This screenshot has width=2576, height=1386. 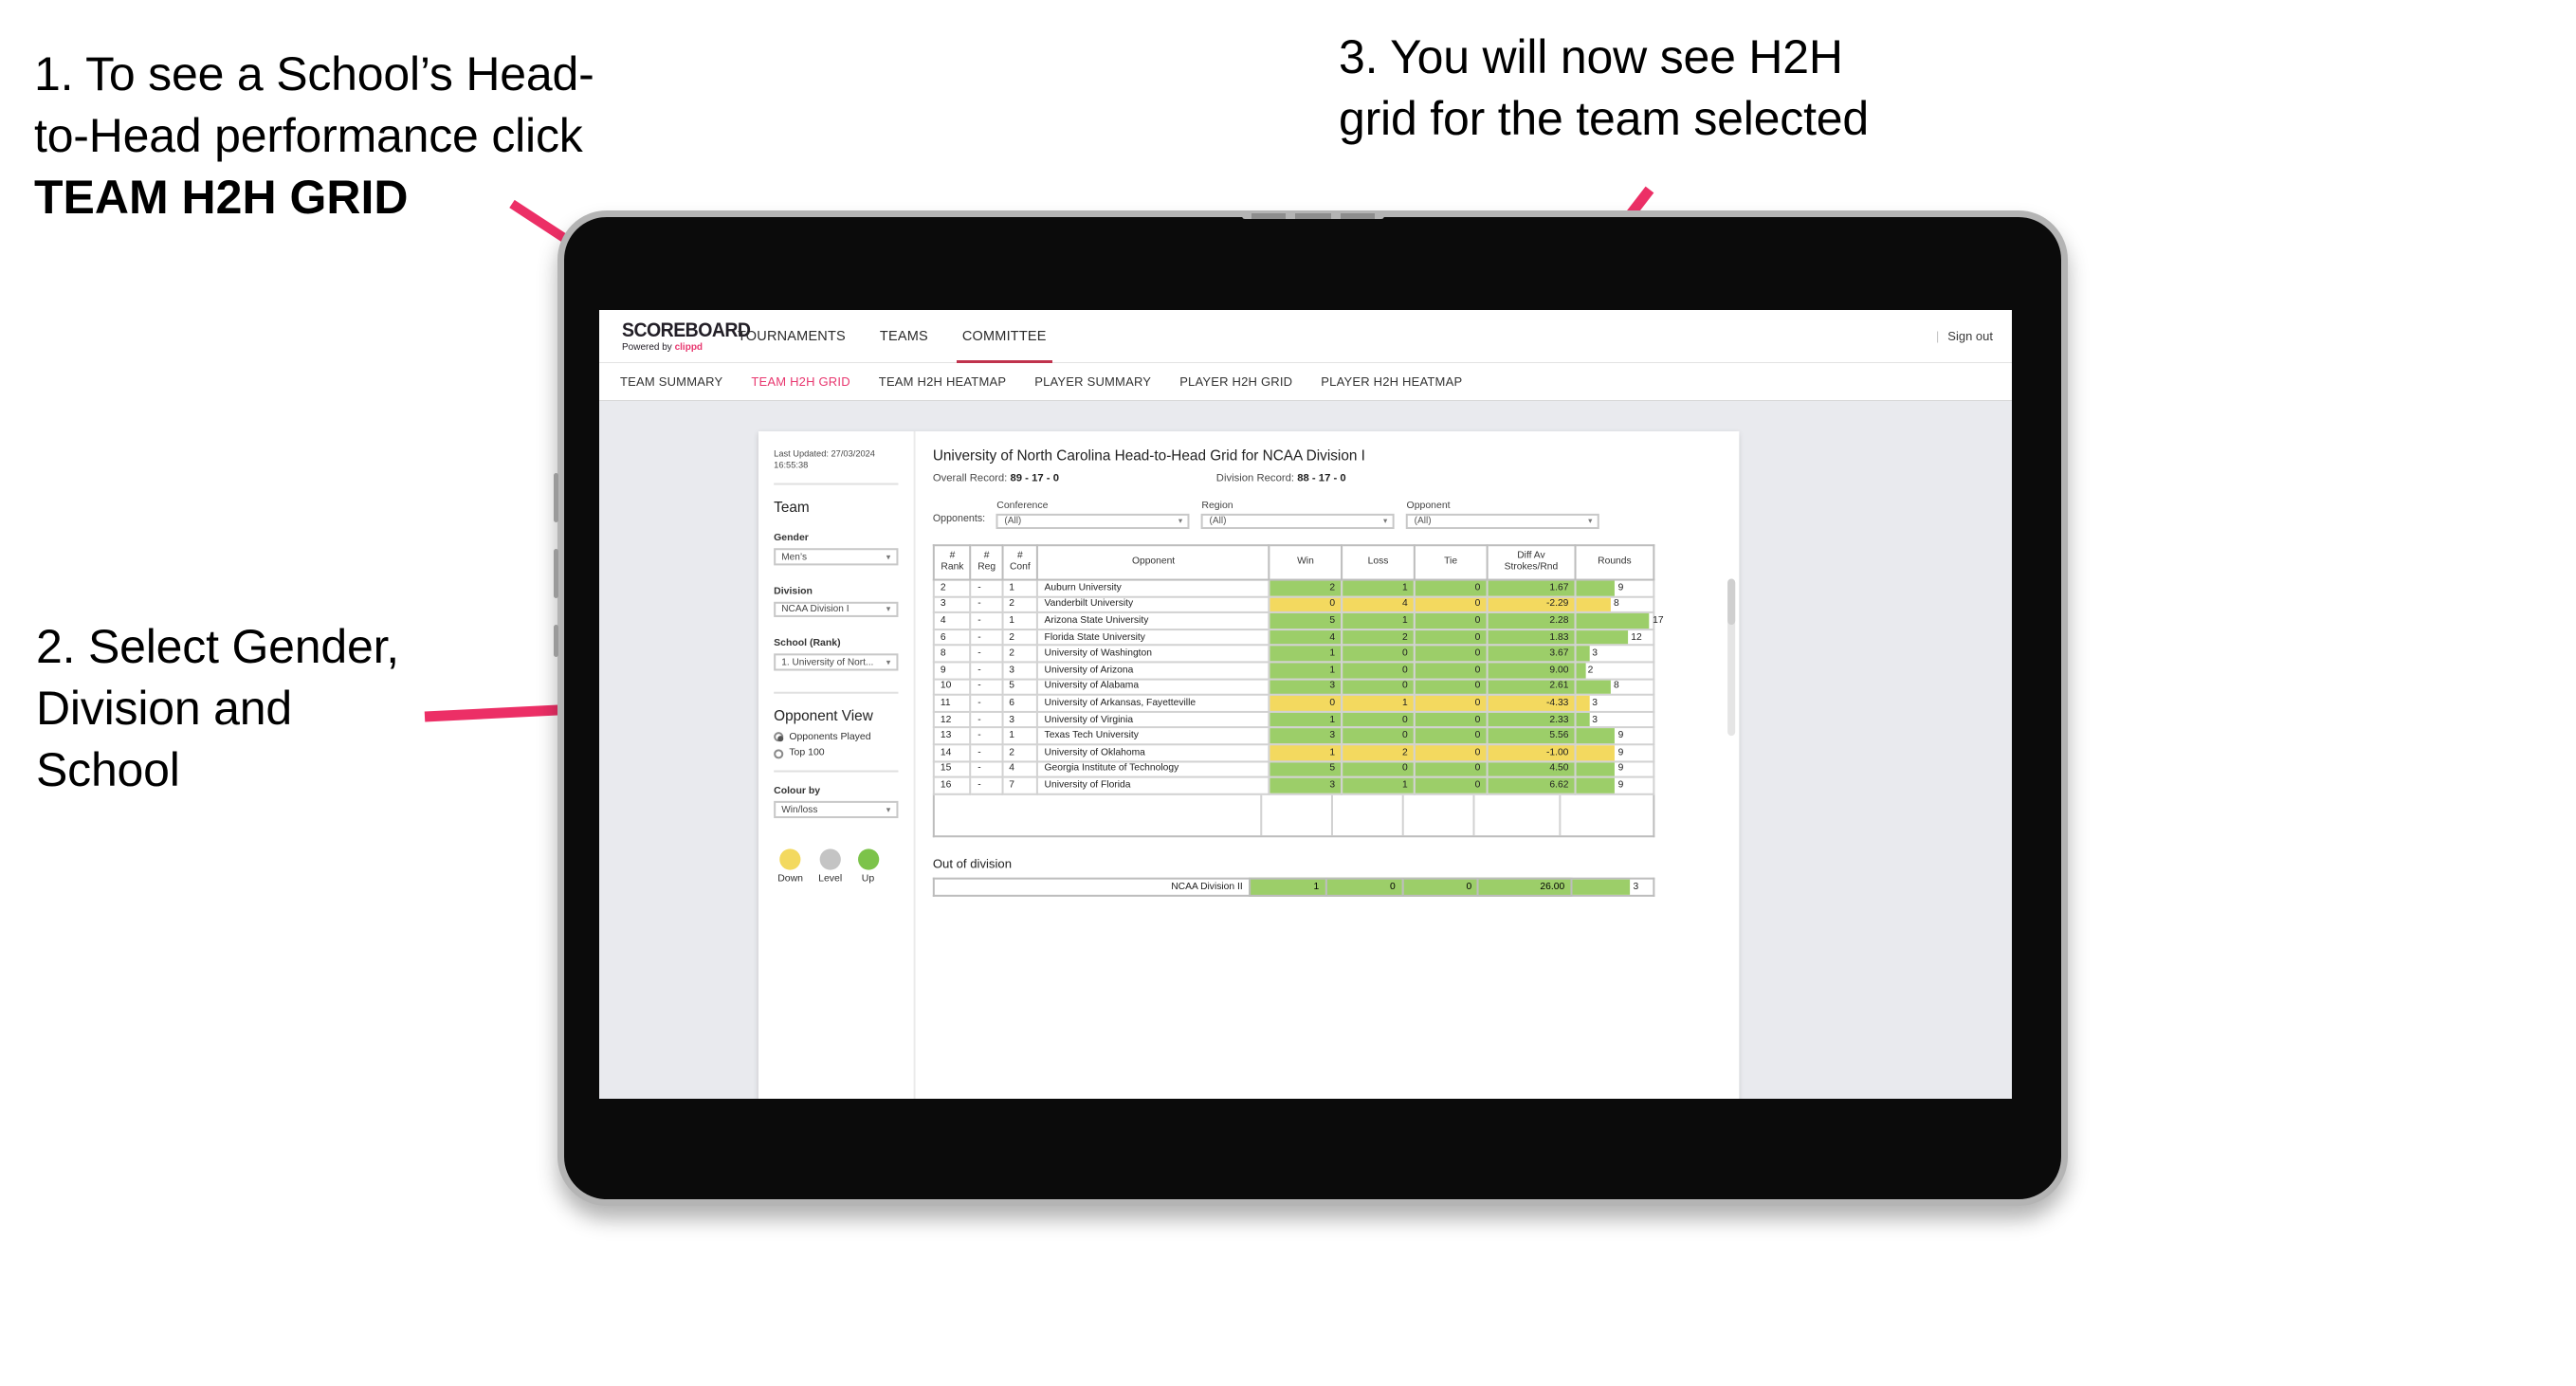 What do you see at coordinates (1305, 587) in the screenshot?
I see `cell-win: 2` at bounding box center [1305, 587].